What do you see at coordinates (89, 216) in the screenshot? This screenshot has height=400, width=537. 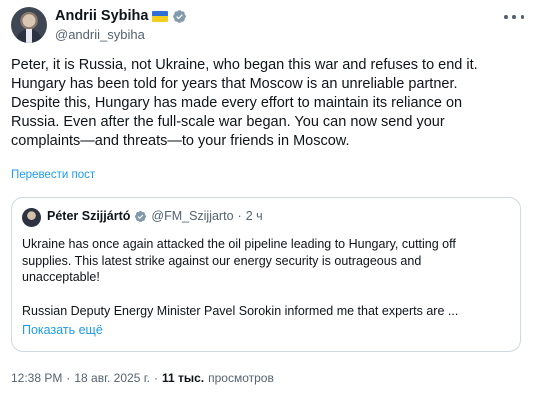 I see `quoted-author-name: Péter Szijjártó` at bounding box center [89, 216].